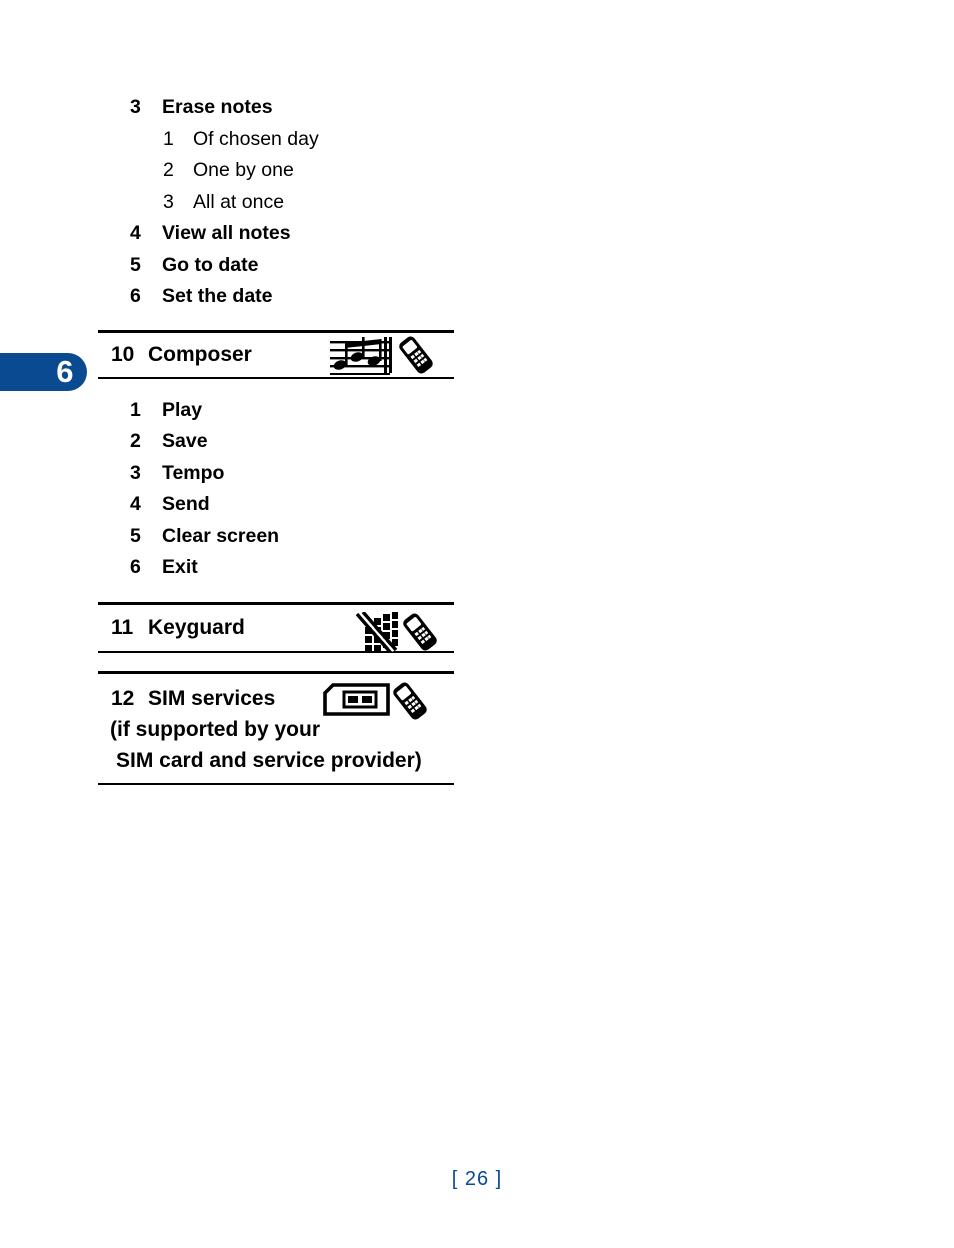  What do you see at coordinates (276, 783) in the screenshot?
I see `section-rule-bottom` at bounding box center [276, 783].